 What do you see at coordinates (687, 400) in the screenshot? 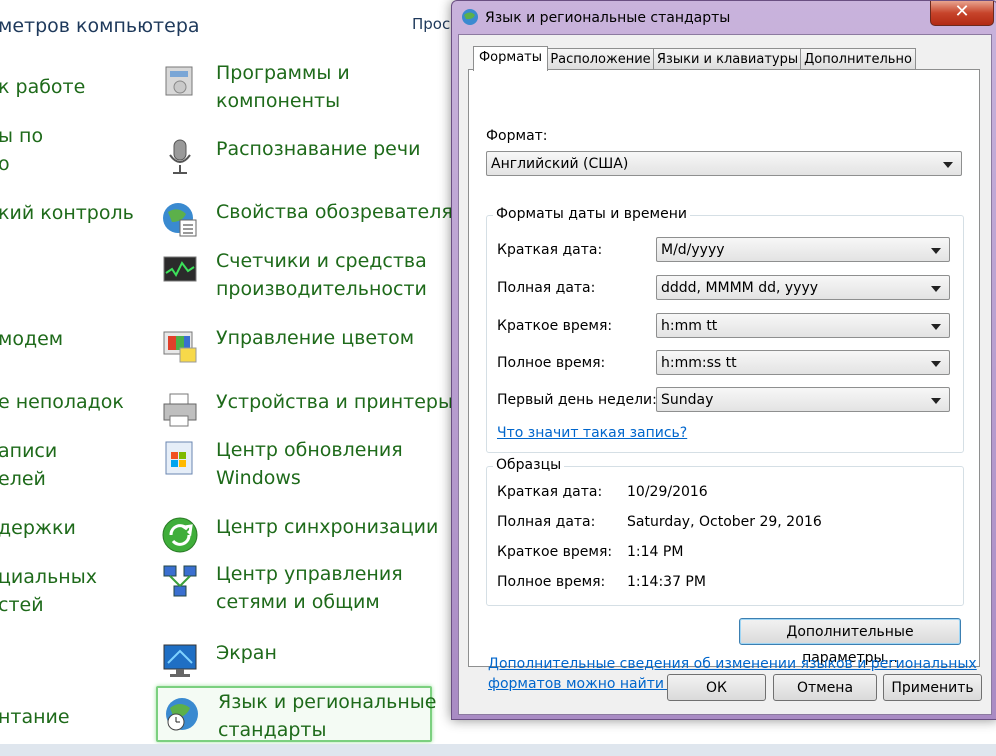
I see `first-day-value: Sunday` at bounding box center [687, 400].